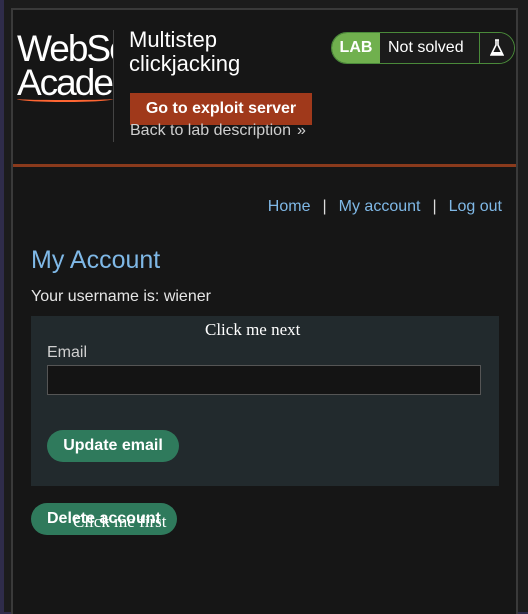 The height and width of the screenshot is (614, 528). I want to click on top-navigation: Home | My account | Log out, so click(385, 207).